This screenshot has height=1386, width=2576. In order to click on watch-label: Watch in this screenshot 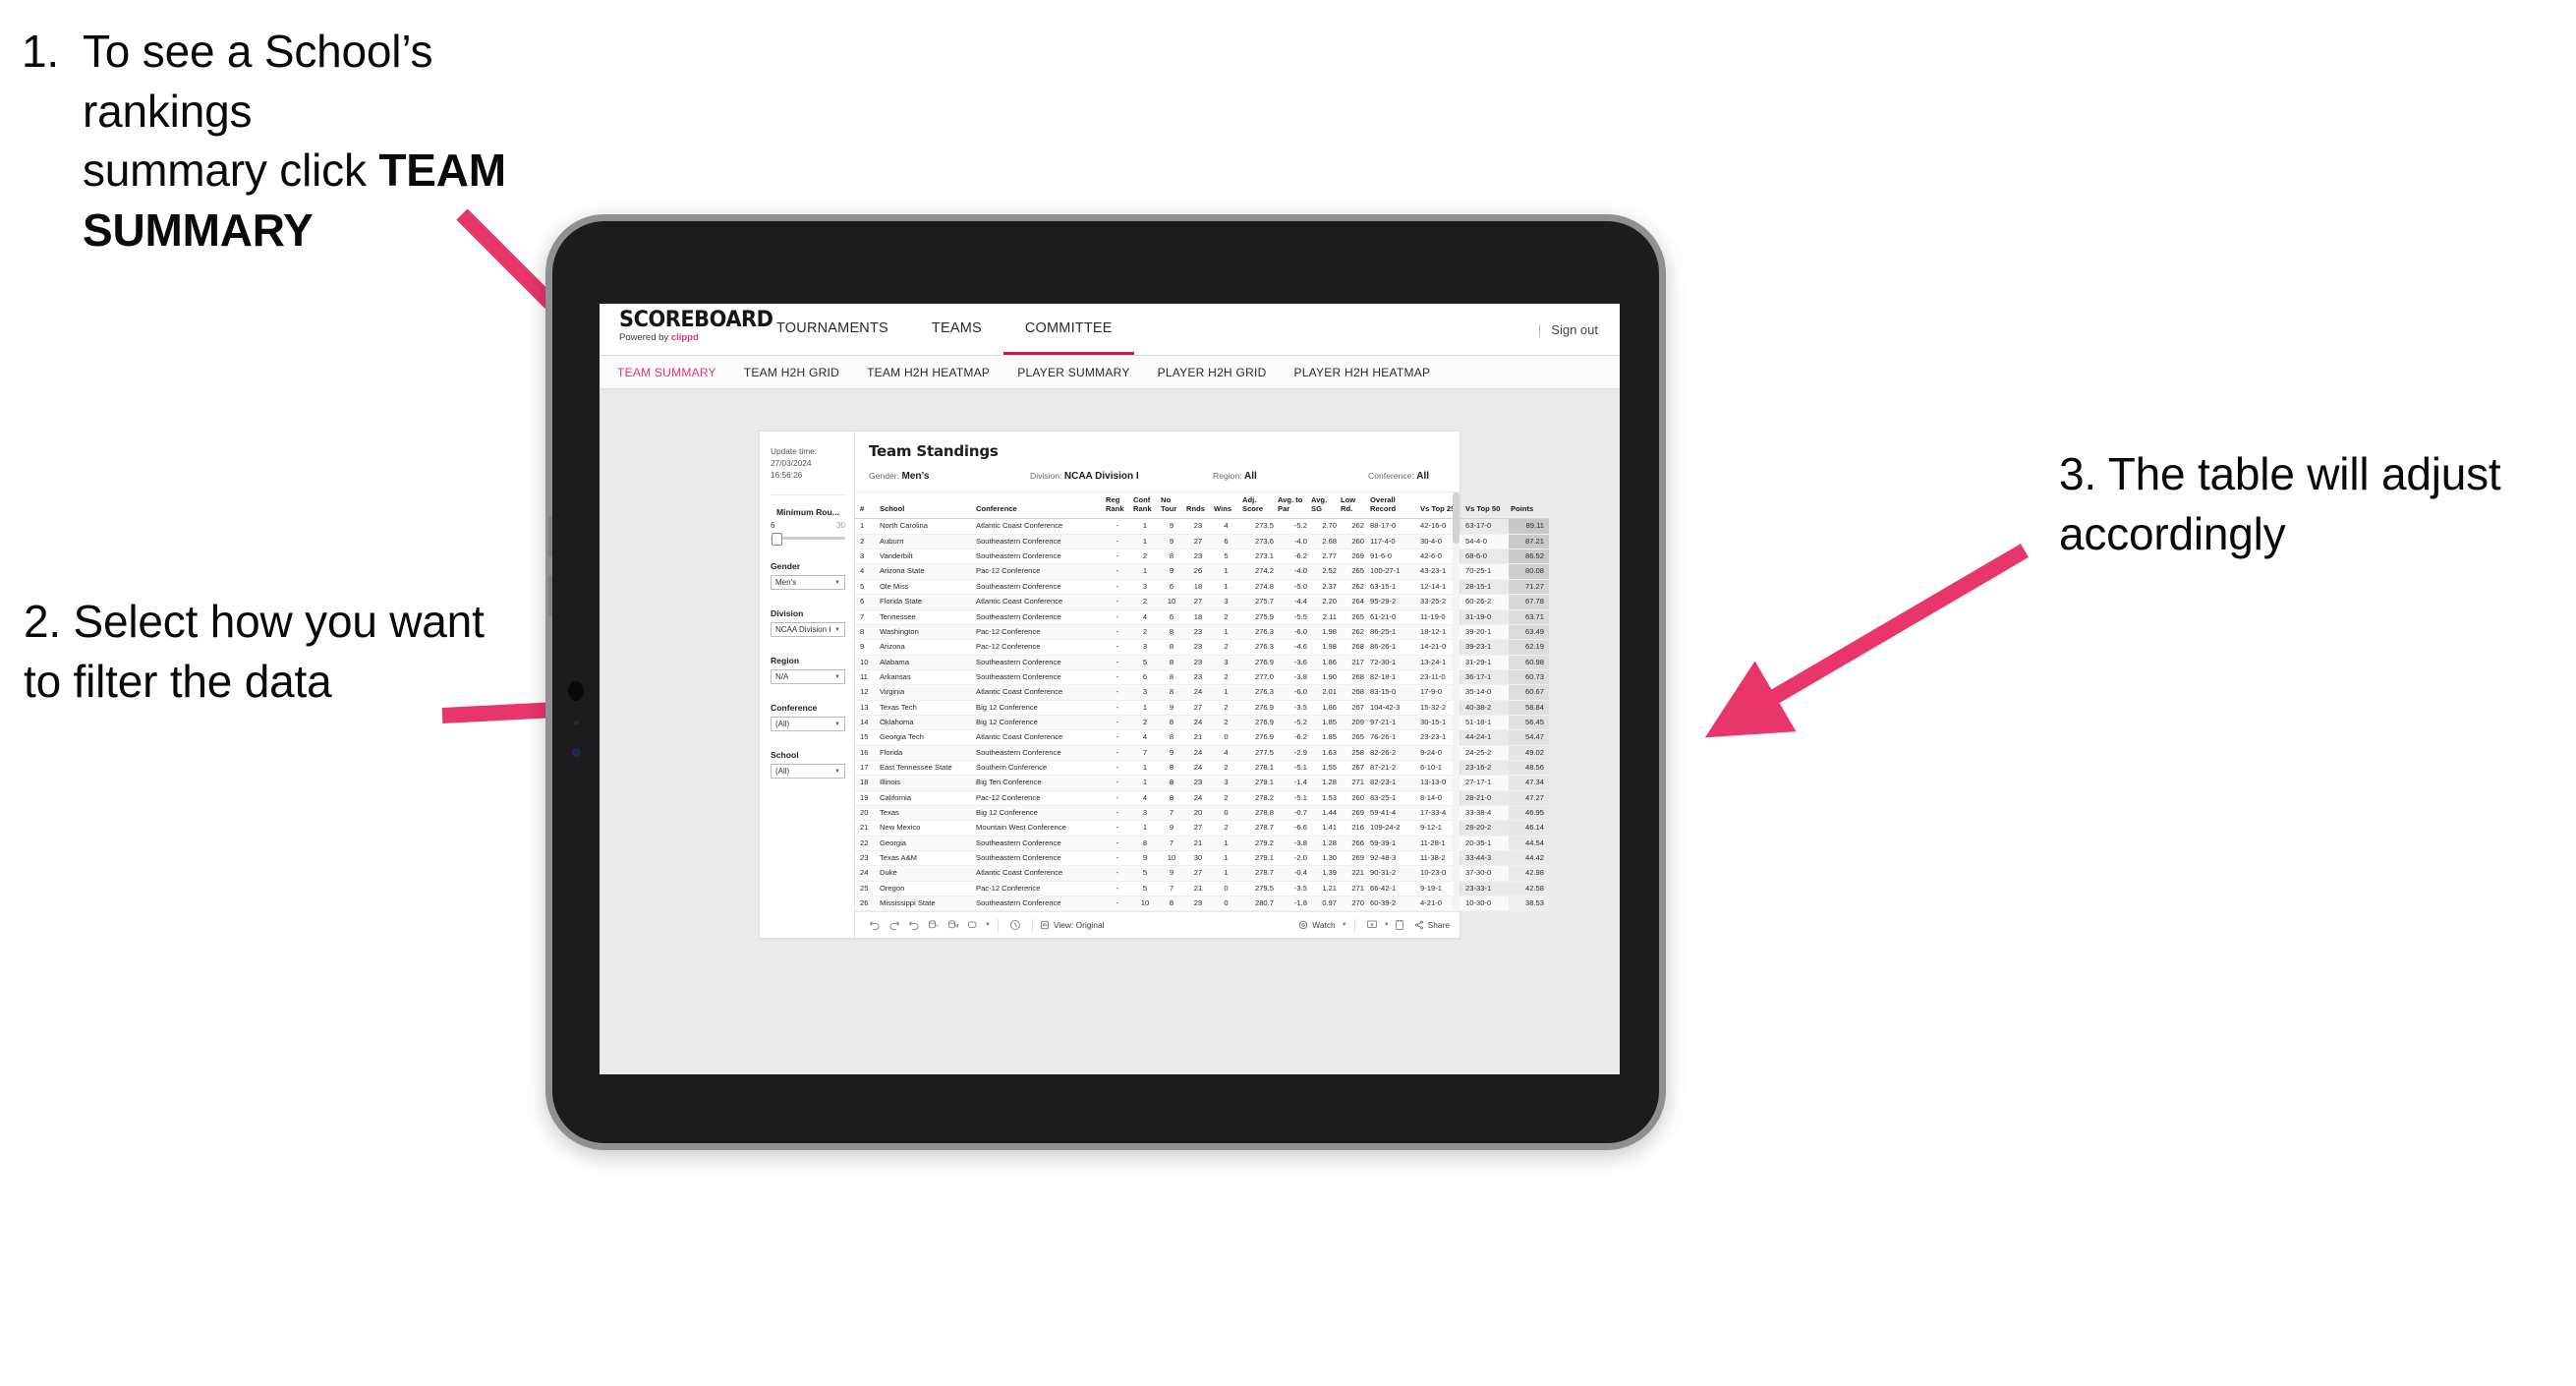, I will do `click(1324, 925)`.